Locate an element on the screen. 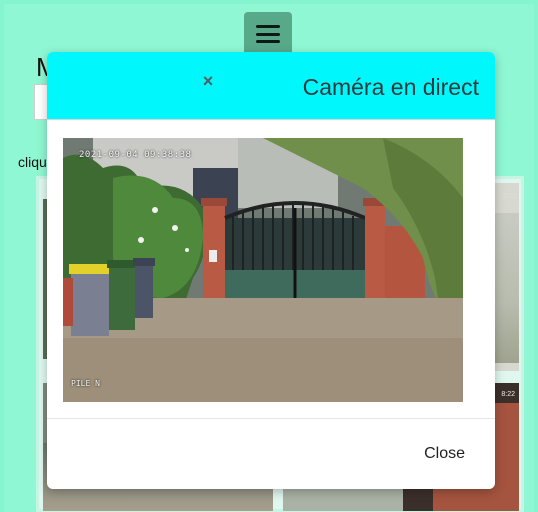  menu-button is located at coordinates (268, 34).